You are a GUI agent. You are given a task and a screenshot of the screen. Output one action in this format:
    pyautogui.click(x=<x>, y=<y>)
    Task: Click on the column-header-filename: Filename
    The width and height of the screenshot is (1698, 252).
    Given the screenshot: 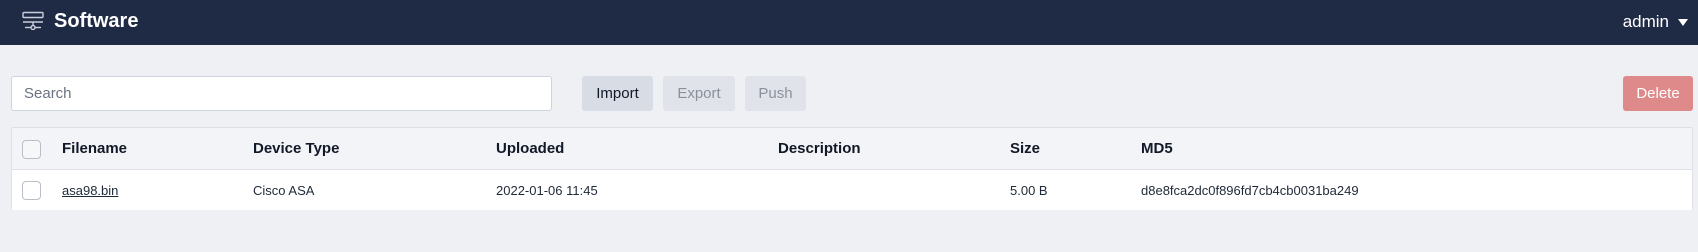 What is the action you would take?
    pyautogui.click(x=94, y=148)
    